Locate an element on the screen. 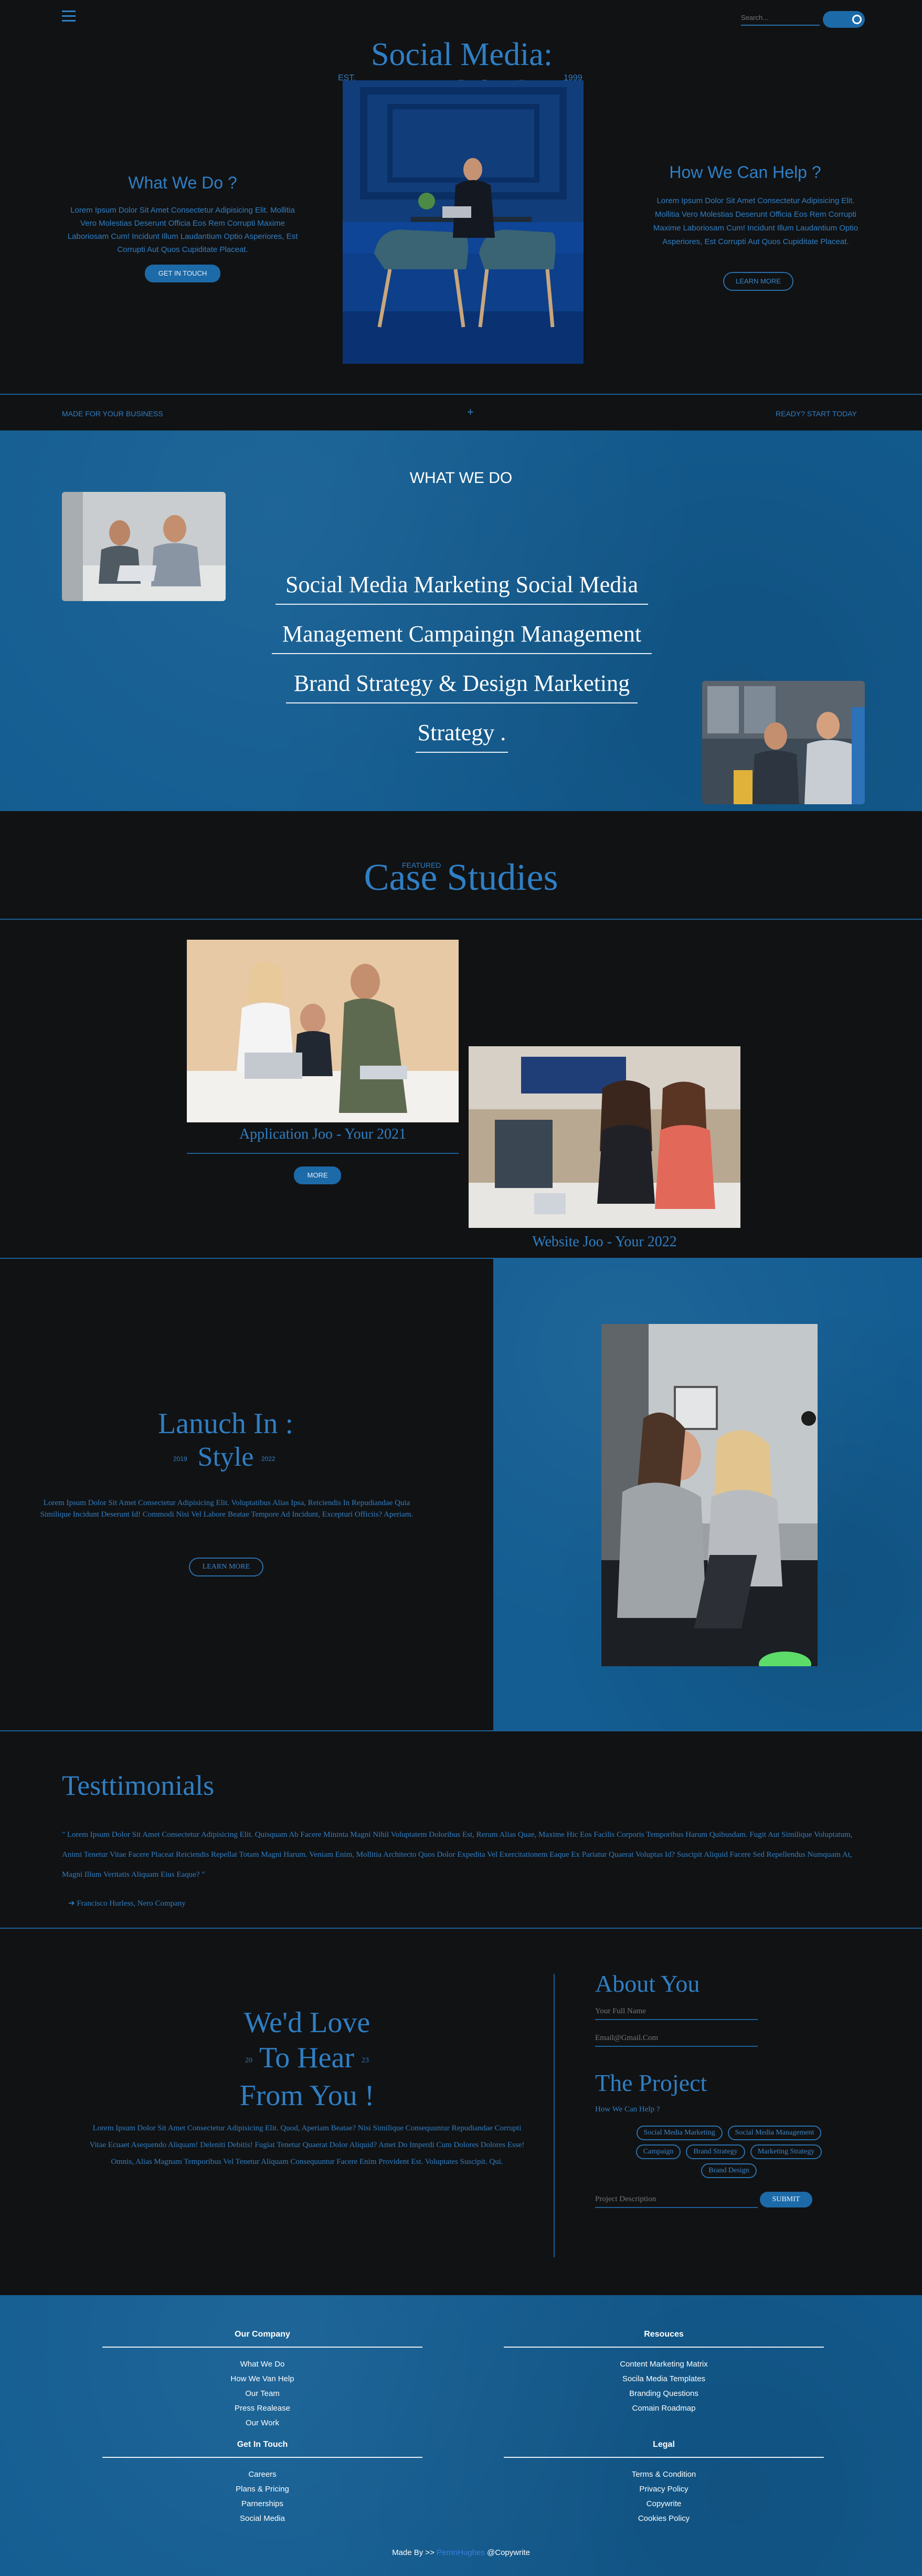  footer-touch-line is located at coordinates (262, 2457).